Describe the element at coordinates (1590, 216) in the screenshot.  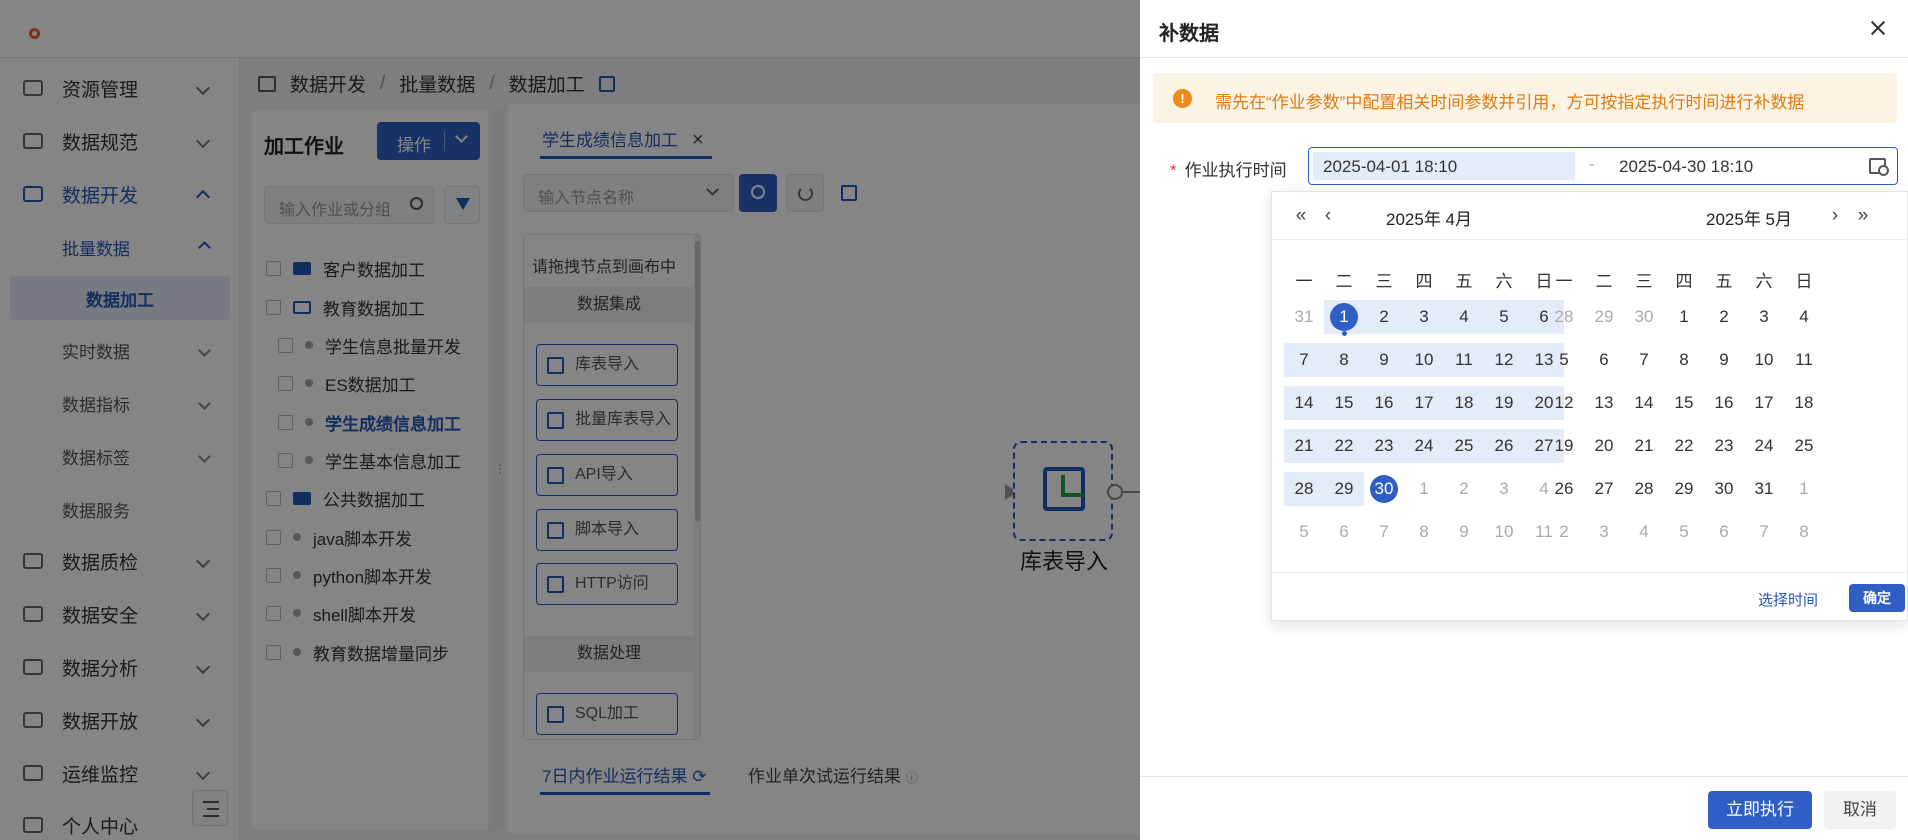
I see `picker-header: « ‹ 2025年 4月 2025年 5月 › »` at that location.